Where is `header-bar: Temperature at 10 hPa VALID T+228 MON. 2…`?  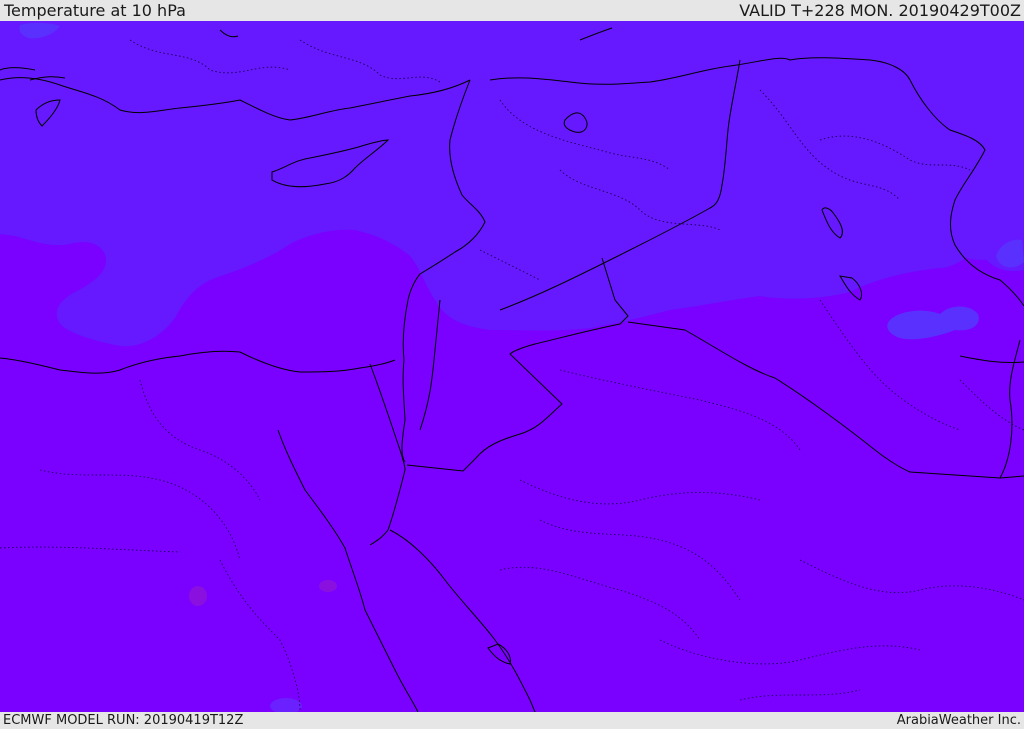 header-bar: Temperature at 10 hPa VALID T+228 MON. 2… is located at coordinates (512, 10).